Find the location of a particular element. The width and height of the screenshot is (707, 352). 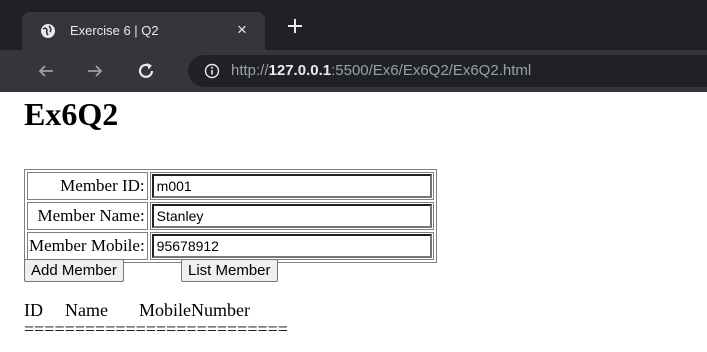

member-id-cell is located at coordinates (291, 186).